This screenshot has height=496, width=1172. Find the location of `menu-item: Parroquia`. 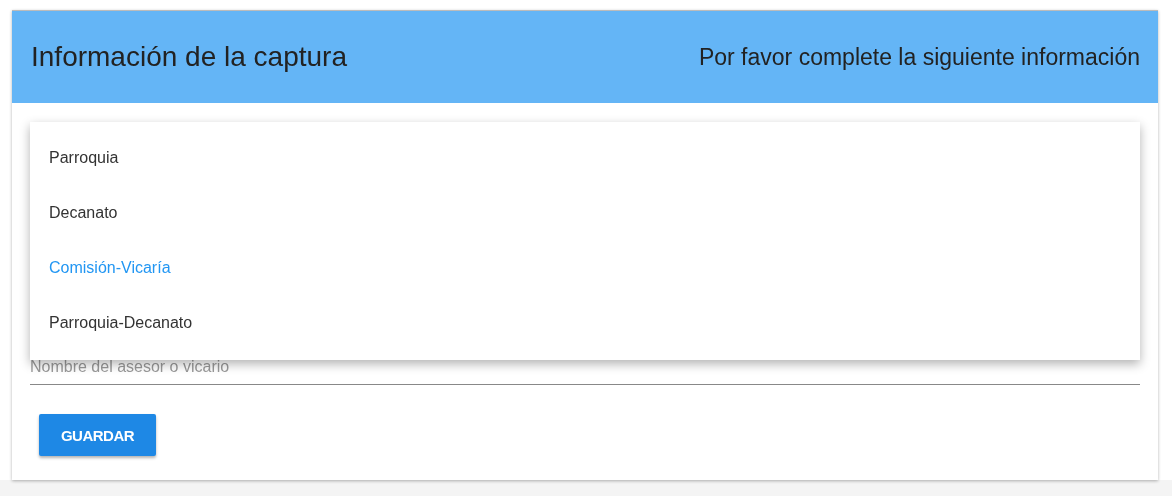

menu-item: Parroquia is located at coordinates (585, 157).